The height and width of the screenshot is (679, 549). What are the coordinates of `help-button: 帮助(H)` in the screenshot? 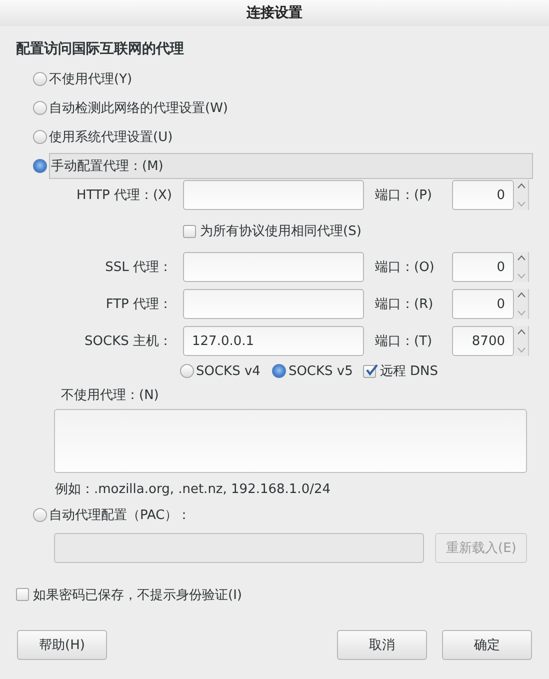 It's located at (62, 645).